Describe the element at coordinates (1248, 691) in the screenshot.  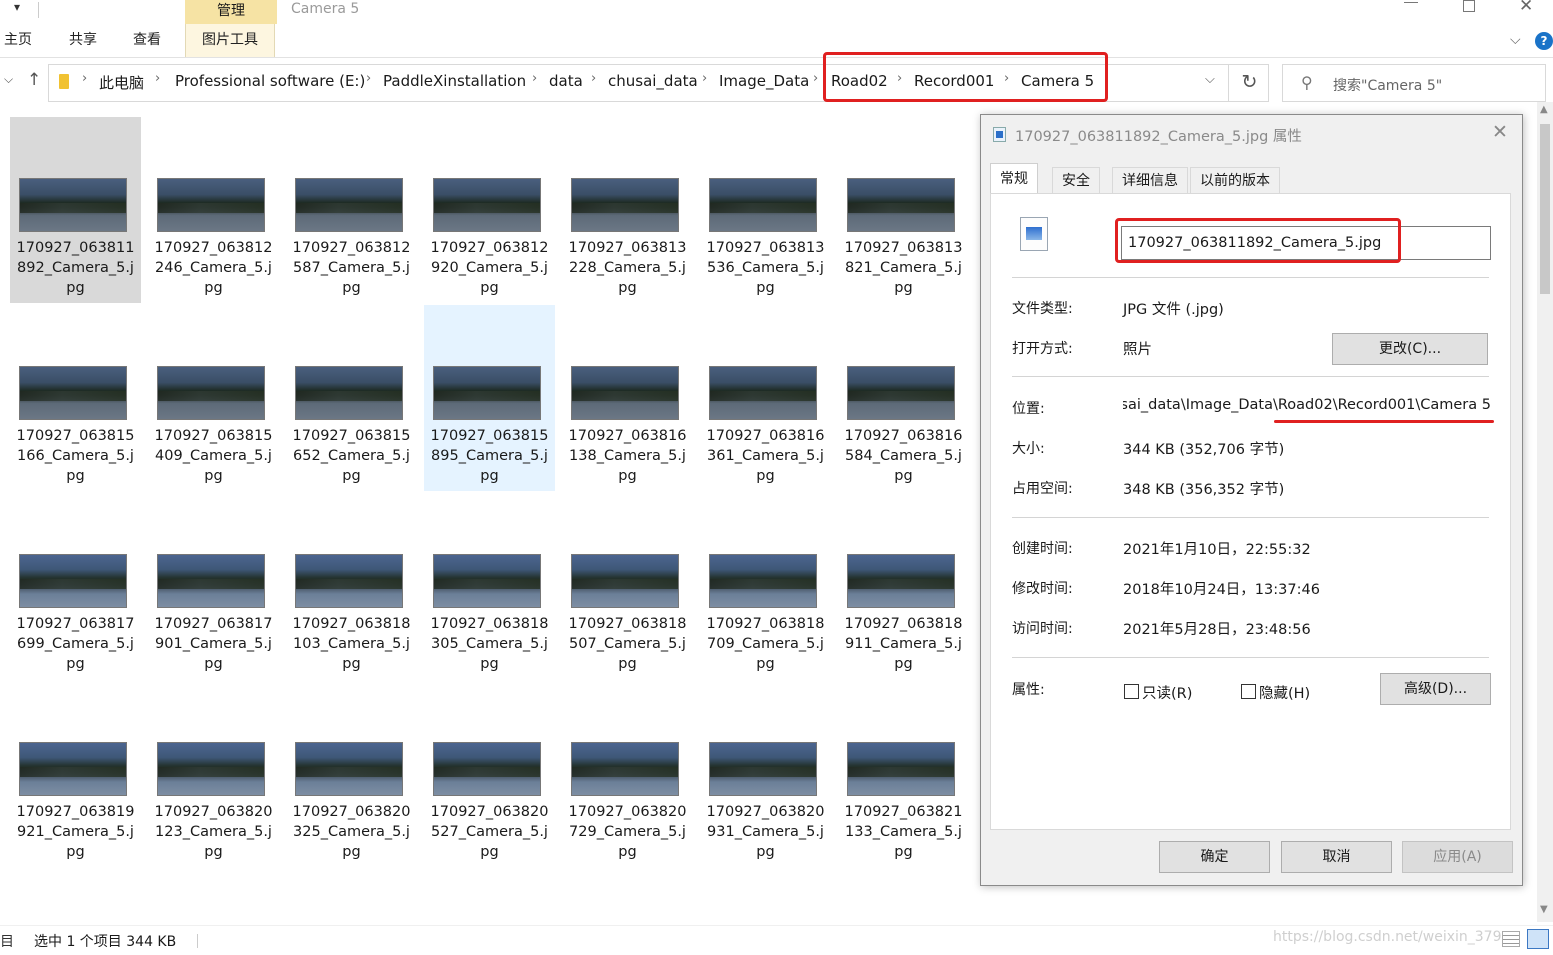
I see `hidden-checkbox` at that location.